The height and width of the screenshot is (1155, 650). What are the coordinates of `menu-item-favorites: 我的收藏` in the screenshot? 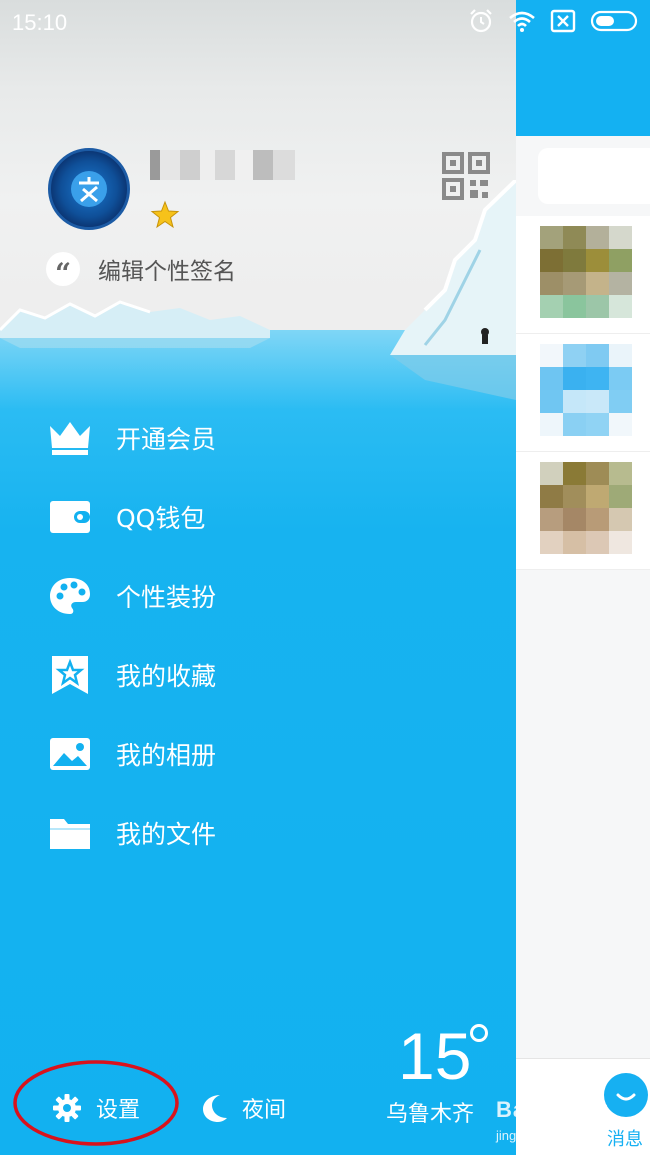 It's located at (258, 675).